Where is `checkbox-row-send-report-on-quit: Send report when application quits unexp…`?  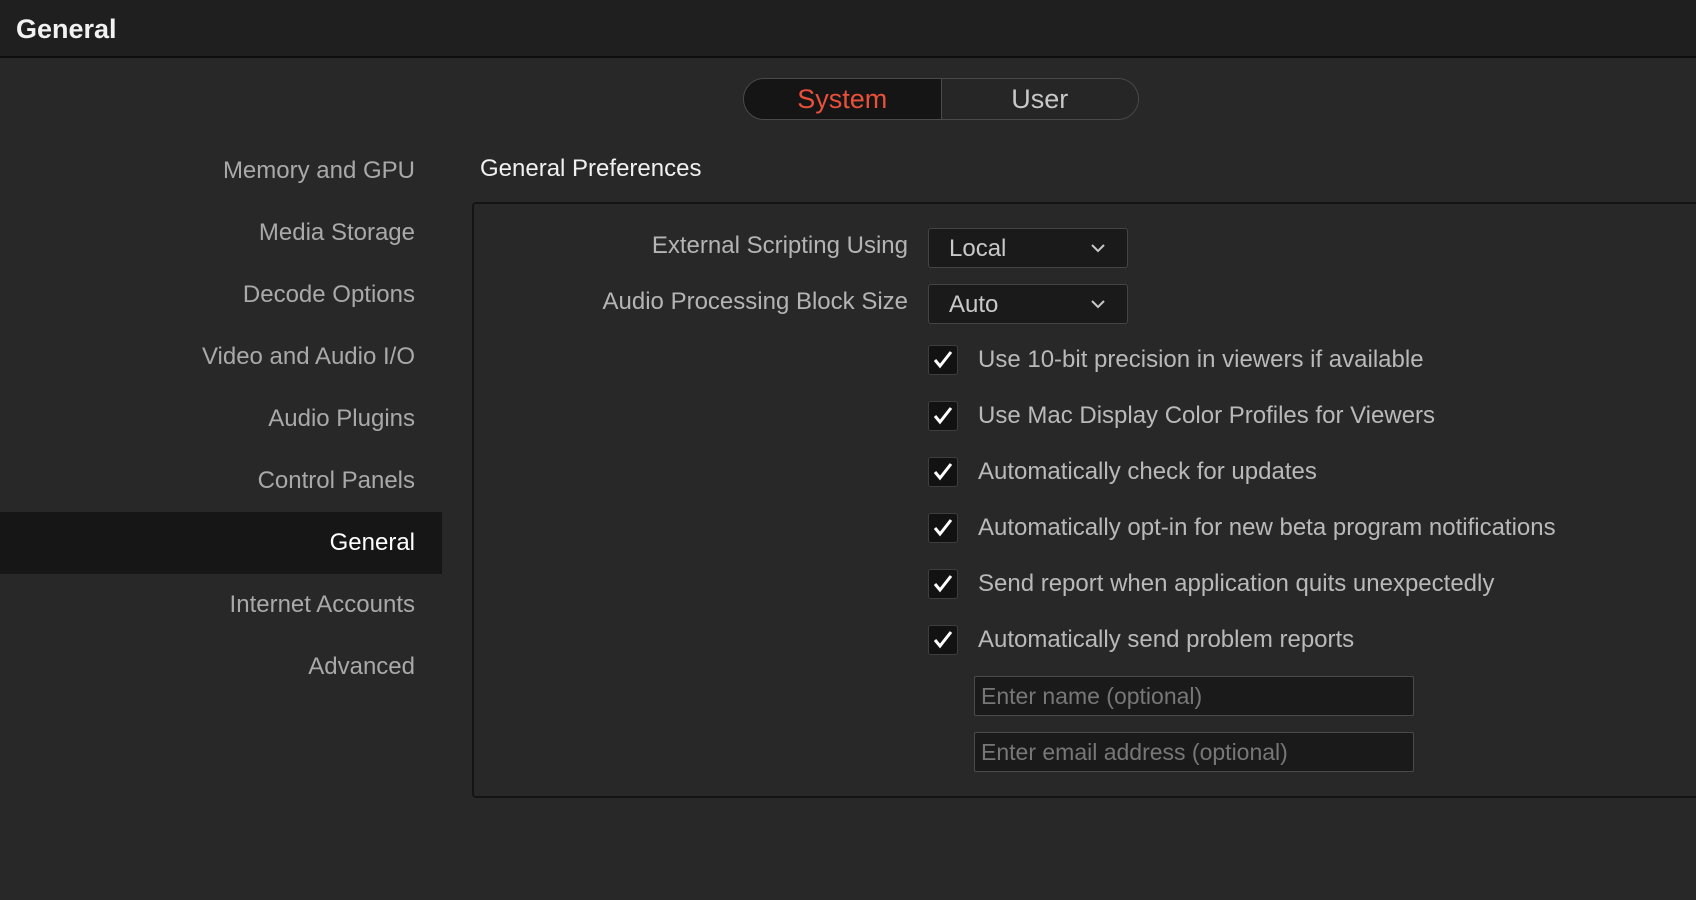
checkbox-row-send-report-on-quit: Send report when application quits unexp… is located at coordinates (1211, 584).